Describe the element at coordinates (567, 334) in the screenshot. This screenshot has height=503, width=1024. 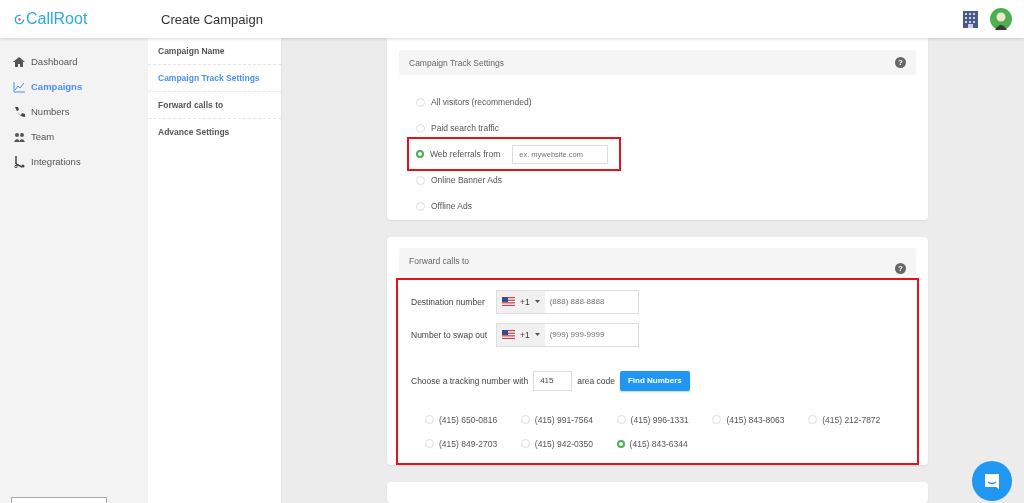
I see `phone-field: +1 (999) 999-9999` at that location.